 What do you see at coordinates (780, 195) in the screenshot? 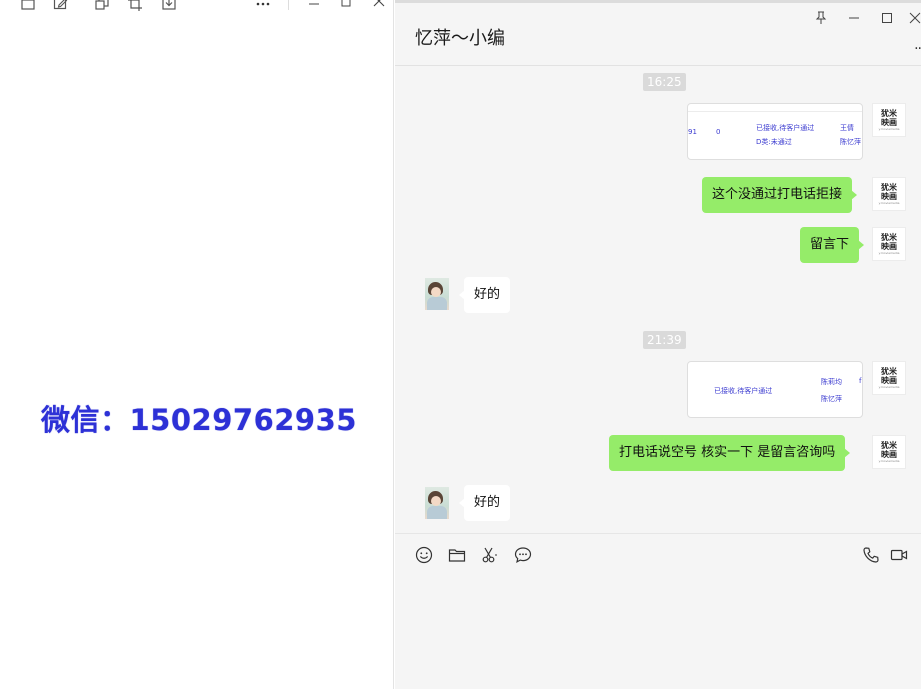
I see `message-bubble-sent: 这个没通过打电话拒接` at bounding box center [780, 195].